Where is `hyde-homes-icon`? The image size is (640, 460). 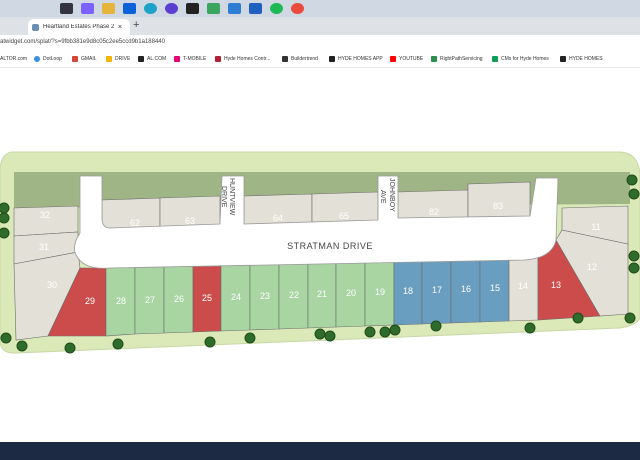 hyde-homes-icon is located at coordinates (563, 59).